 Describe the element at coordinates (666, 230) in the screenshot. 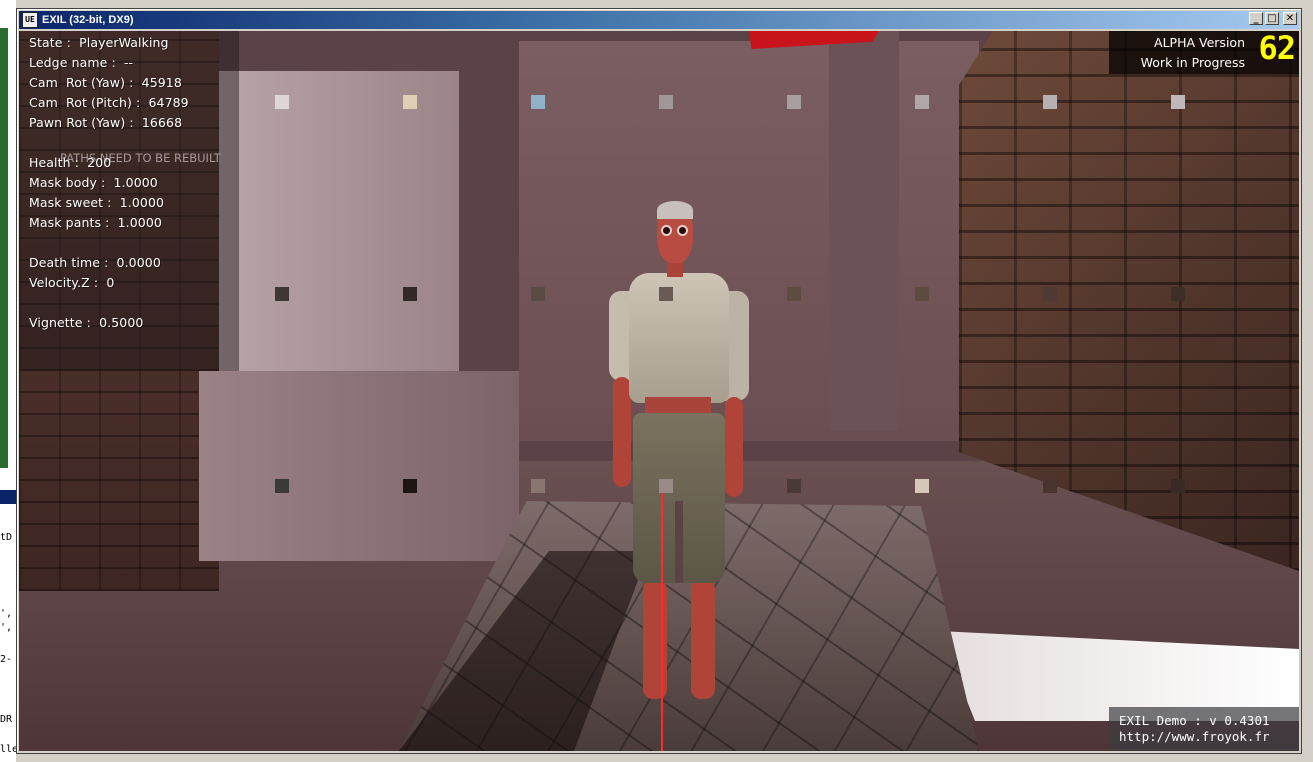

I see `character-left-eye` at that location.